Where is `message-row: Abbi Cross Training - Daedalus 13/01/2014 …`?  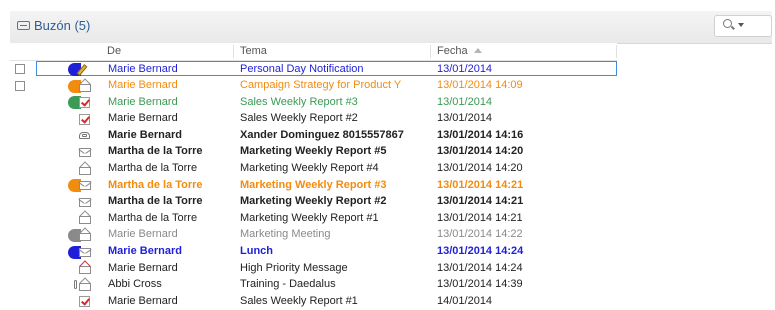 message-row: Abbi Cross Training - Daedalus 13/01/2014 … is located at coordinates (387, 285).